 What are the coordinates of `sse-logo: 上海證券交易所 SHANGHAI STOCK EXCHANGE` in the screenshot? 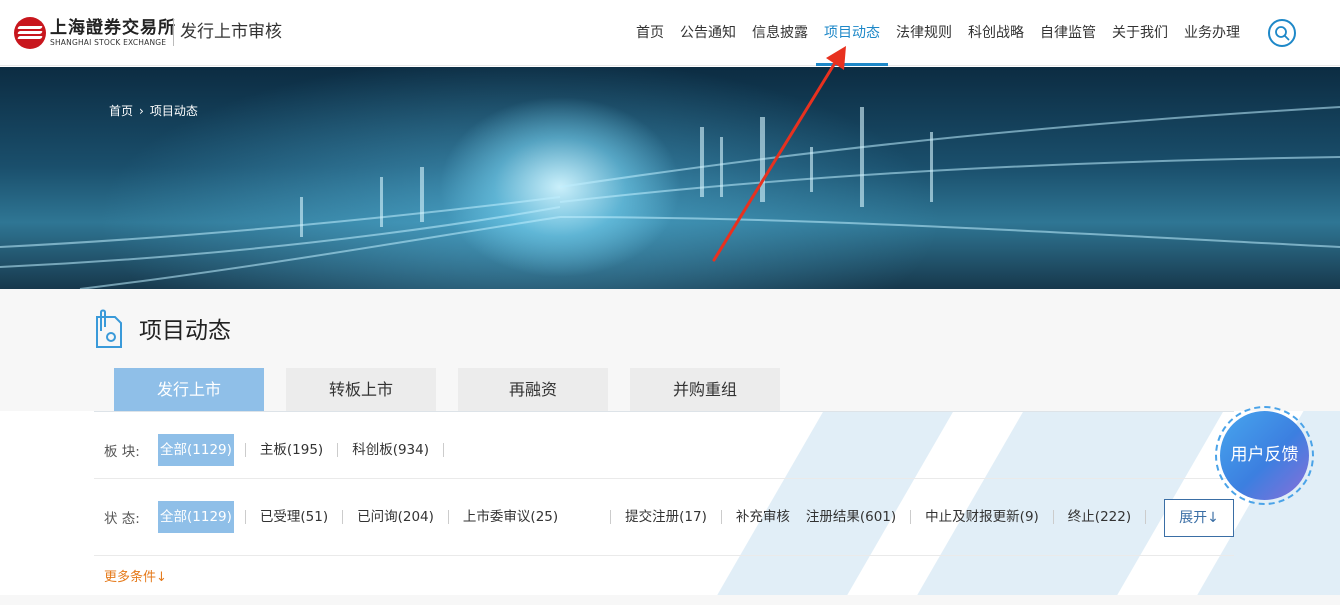 It's located at (95, 33).